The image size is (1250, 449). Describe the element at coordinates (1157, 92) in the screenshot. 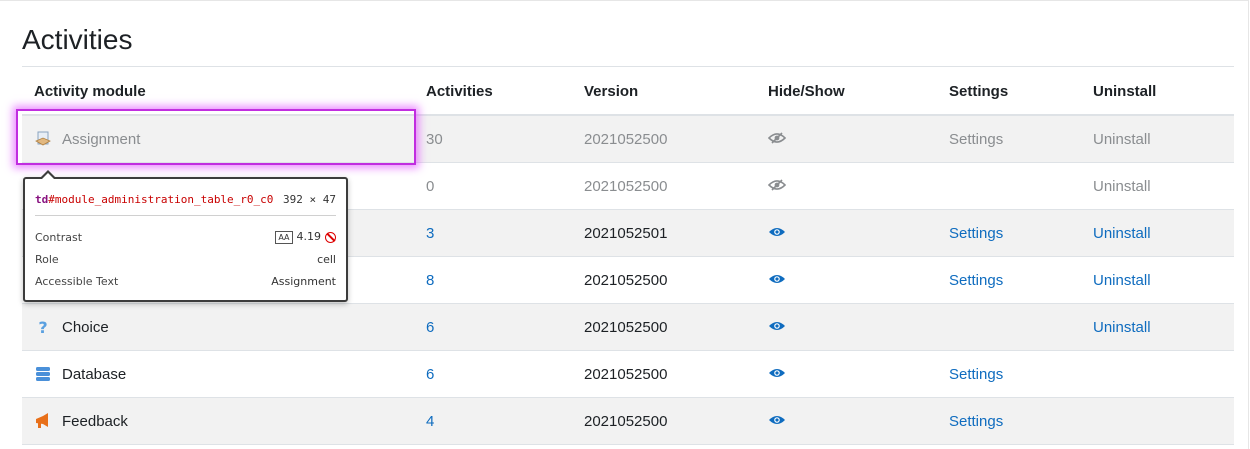

I see `header-uninstall: Uninstall` at that location.